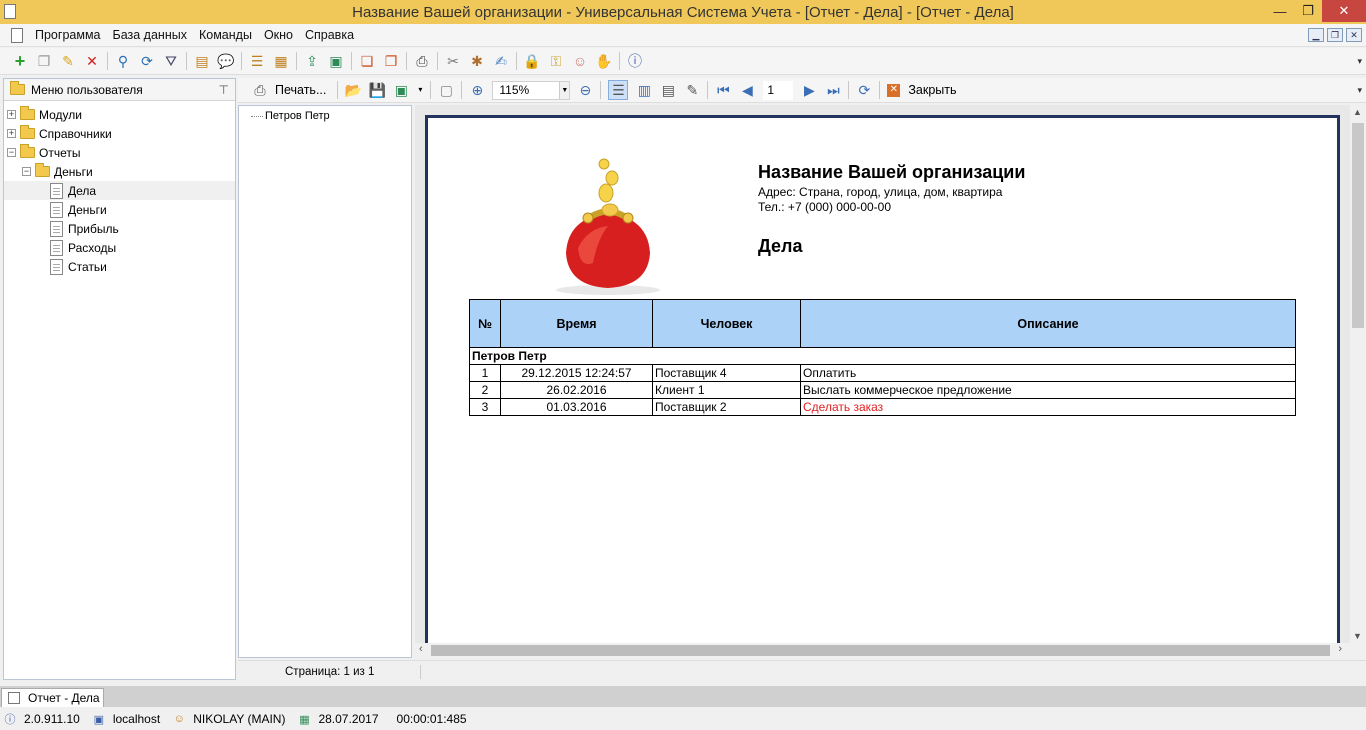  I want to click on tree-icon: ☰, so click(257, 61).